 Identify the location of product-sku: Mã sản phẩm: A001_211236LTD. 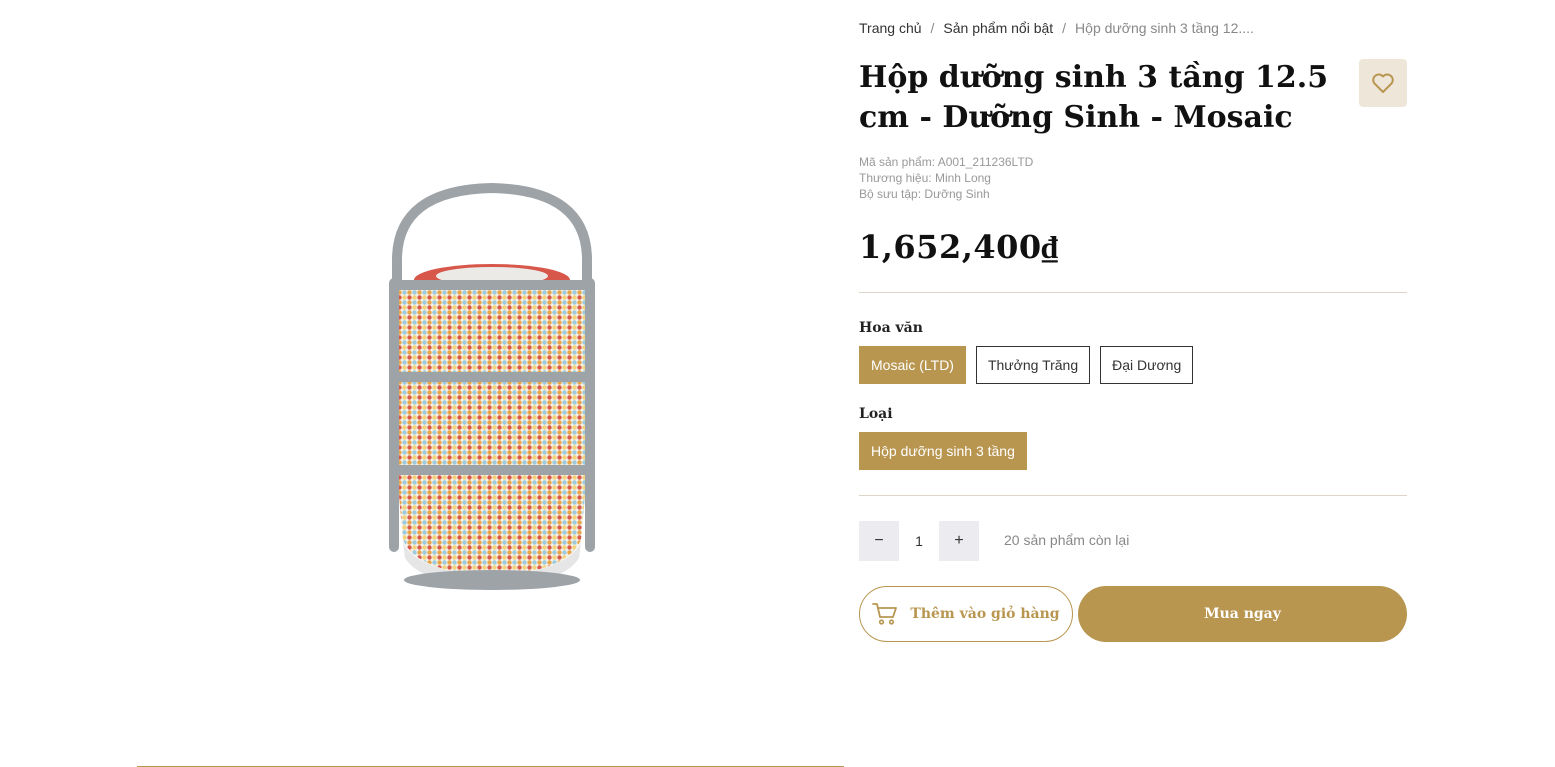
(946, 162).